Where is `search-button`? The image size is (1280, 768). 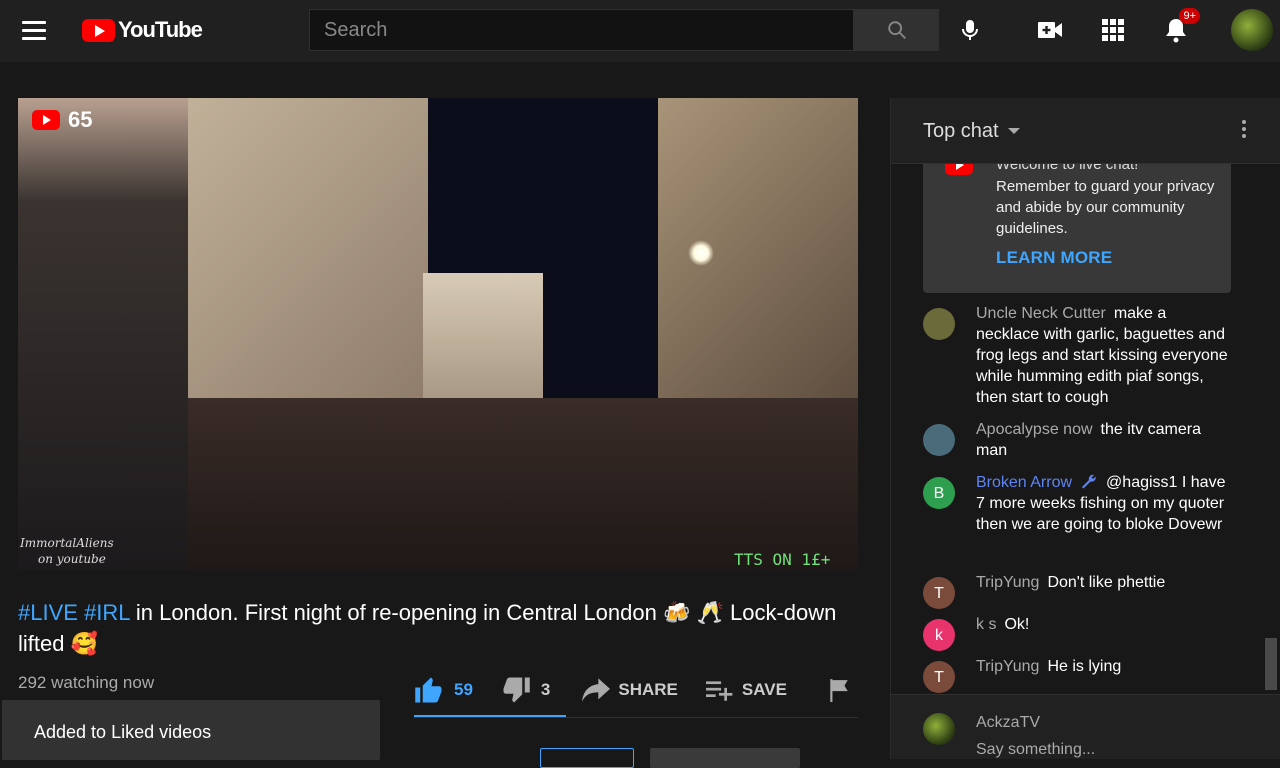
search-button is located at coordinates (896, 30).